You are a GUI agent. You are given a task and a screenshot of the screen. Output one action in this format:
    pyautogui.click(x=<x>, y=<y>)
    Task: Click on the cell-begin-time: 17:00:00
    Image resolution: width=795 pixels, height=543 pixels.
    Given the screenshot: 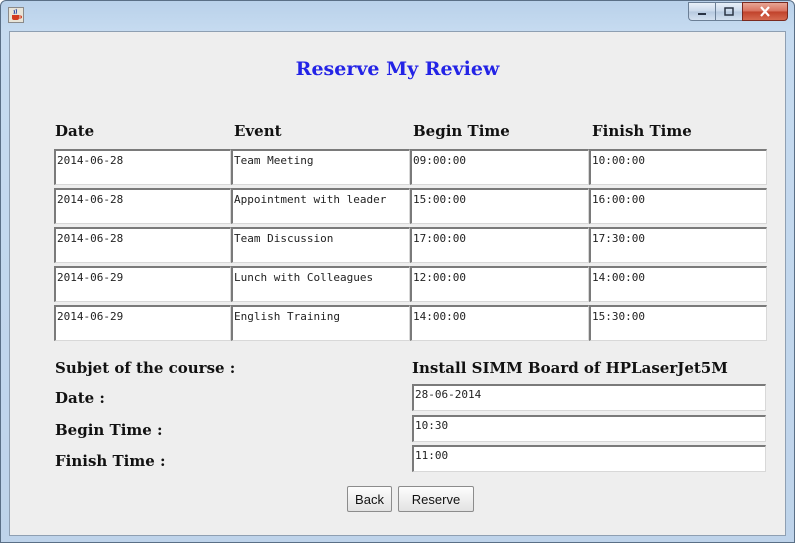 What is the action you would take?
    pyautogui.click(x=499, y=245)
    